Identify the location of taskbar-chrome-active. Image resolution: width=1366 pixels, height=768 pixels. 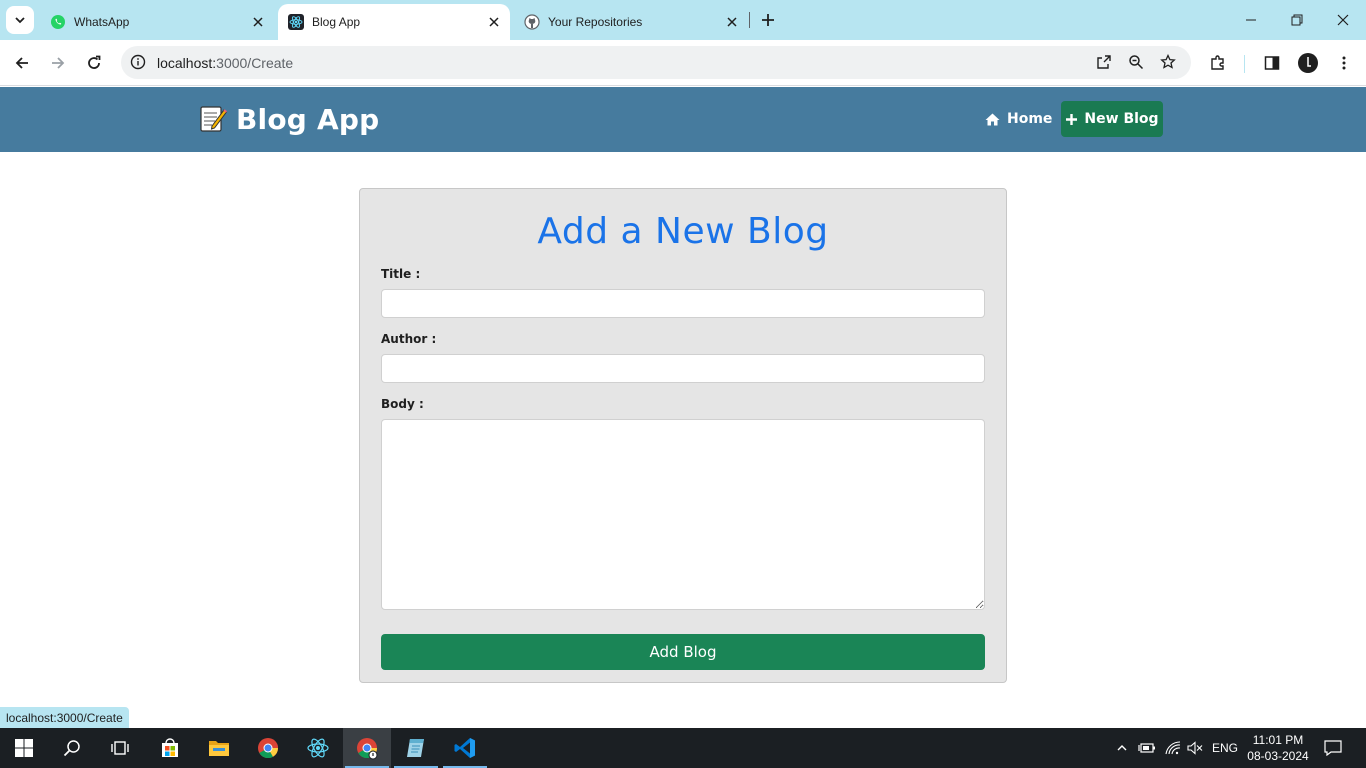
(367, 748).